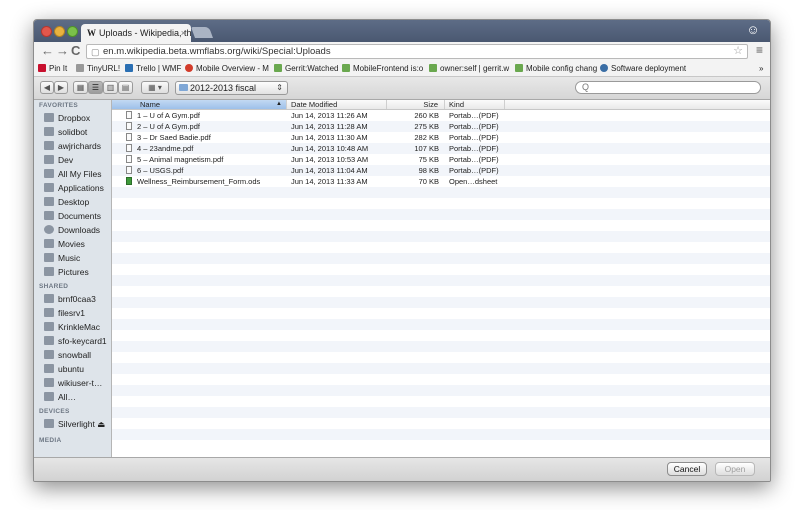 The width and height of the screenshot is (800, 510). What do you see at coordinates (330, 159) in the screenshot?
I see `file-date-cell: Jun 14, 2013 10:53 AM` at bounding box center [330, 159].